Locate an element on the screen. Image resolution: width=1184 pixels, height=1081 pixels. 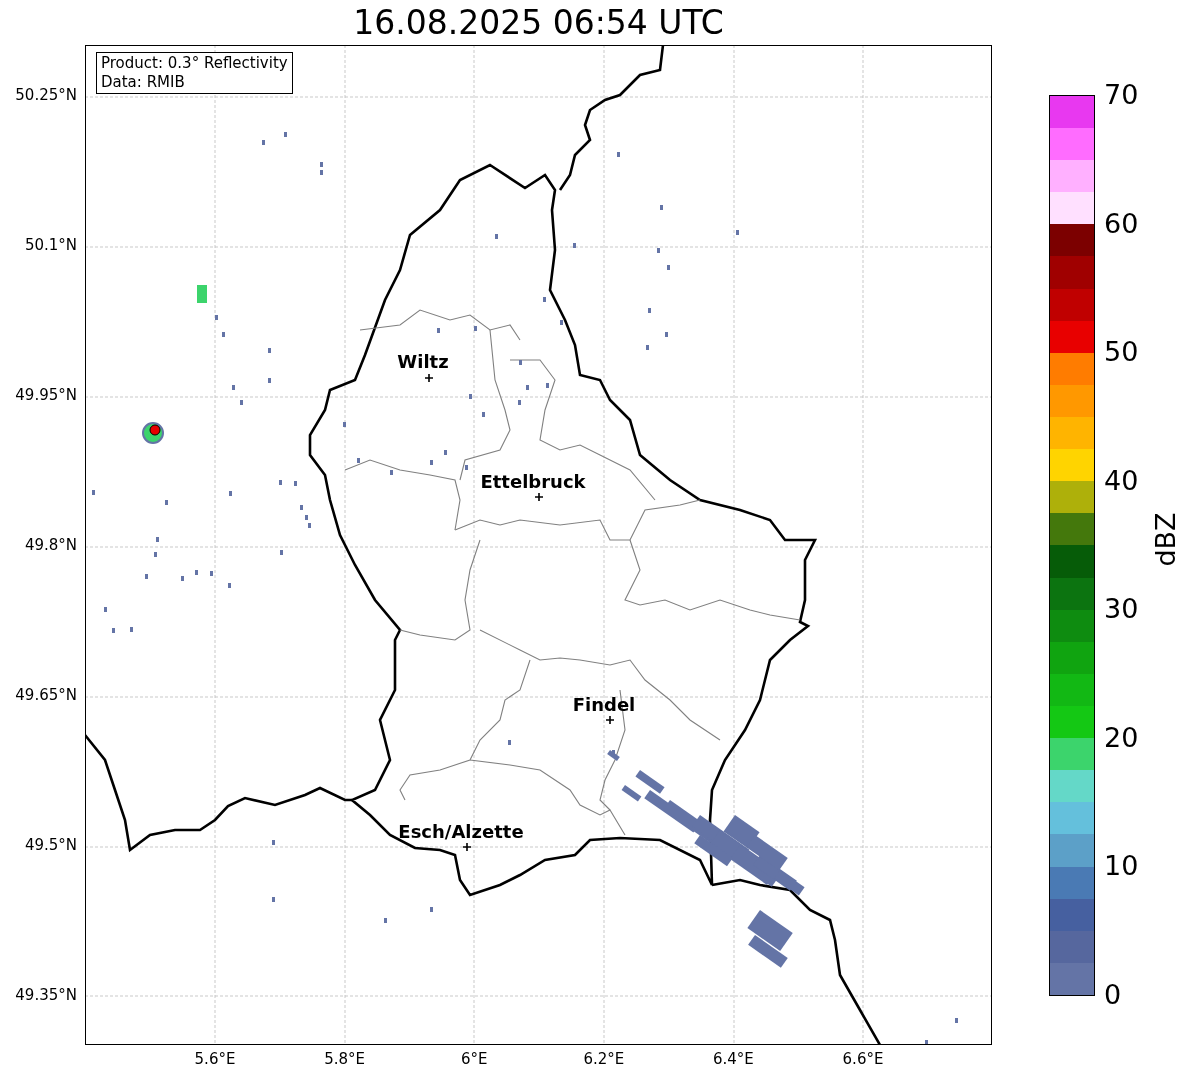
colorbar-tick-label: 20 is located at coordinates (1121, 737).